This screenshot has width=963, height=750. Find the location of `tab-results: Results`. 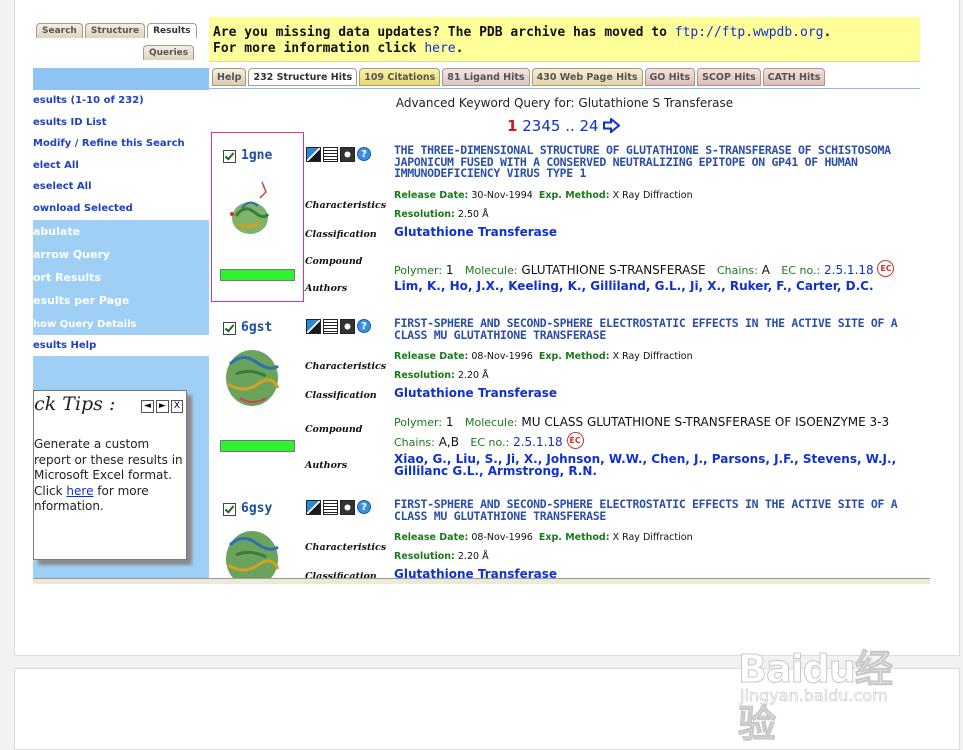

tab-results: Results is located at coordinates (172, 30).